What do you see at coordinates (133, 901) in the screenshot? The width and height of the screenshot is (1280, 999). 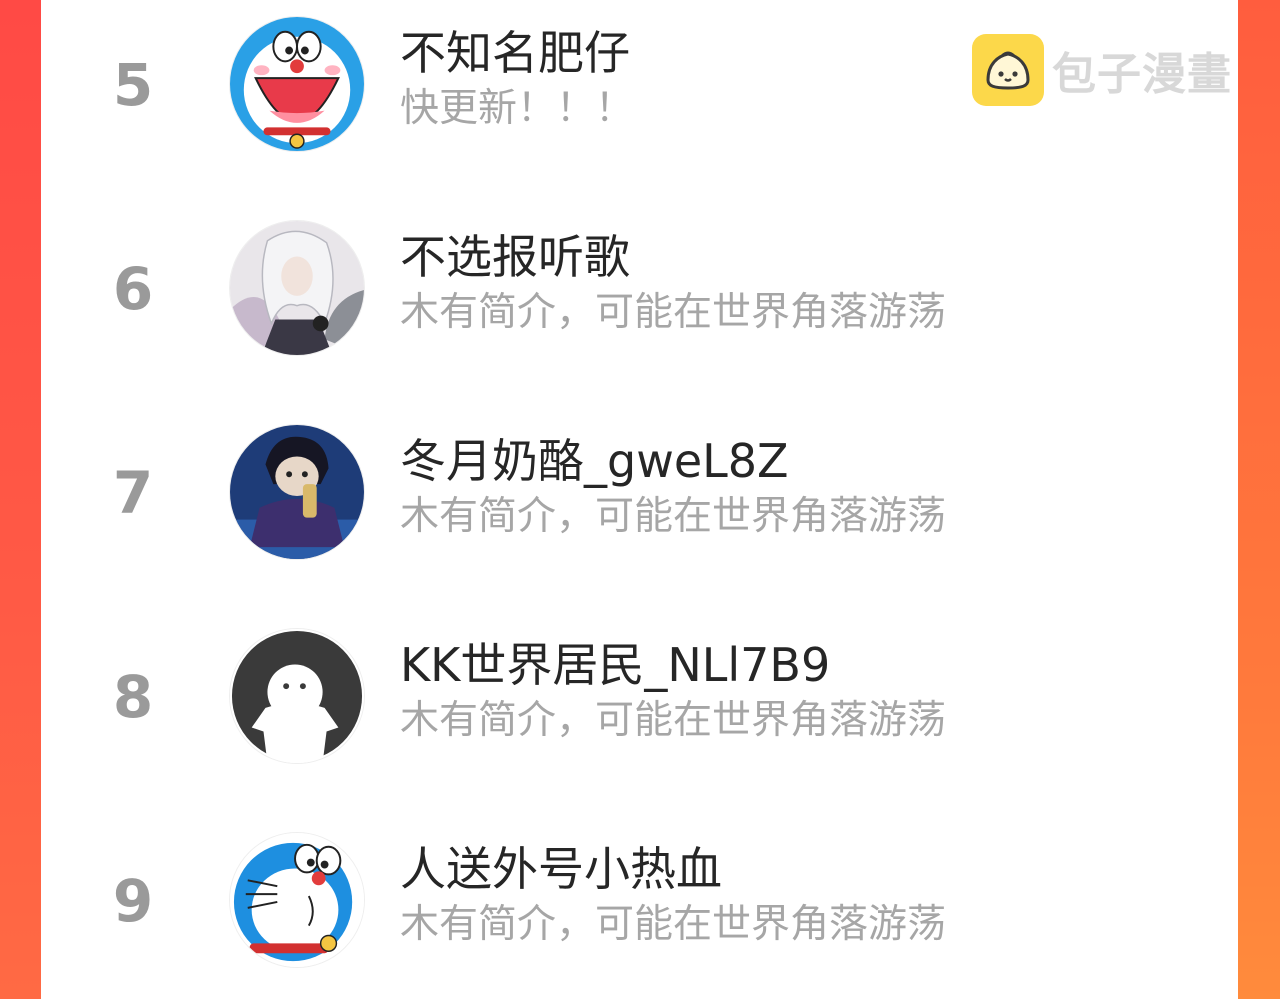 I see `rank-number: 9` at bounding box center [133, 901].